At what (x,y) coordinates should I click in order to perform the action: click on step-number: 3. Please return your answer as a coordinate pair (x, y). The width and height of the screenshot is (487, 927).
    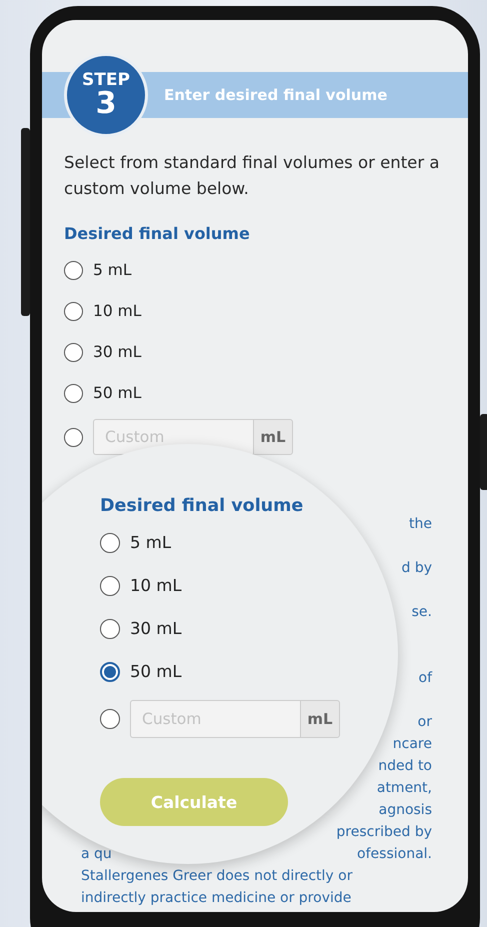
    Looking at the image, I should click on (106, 104).